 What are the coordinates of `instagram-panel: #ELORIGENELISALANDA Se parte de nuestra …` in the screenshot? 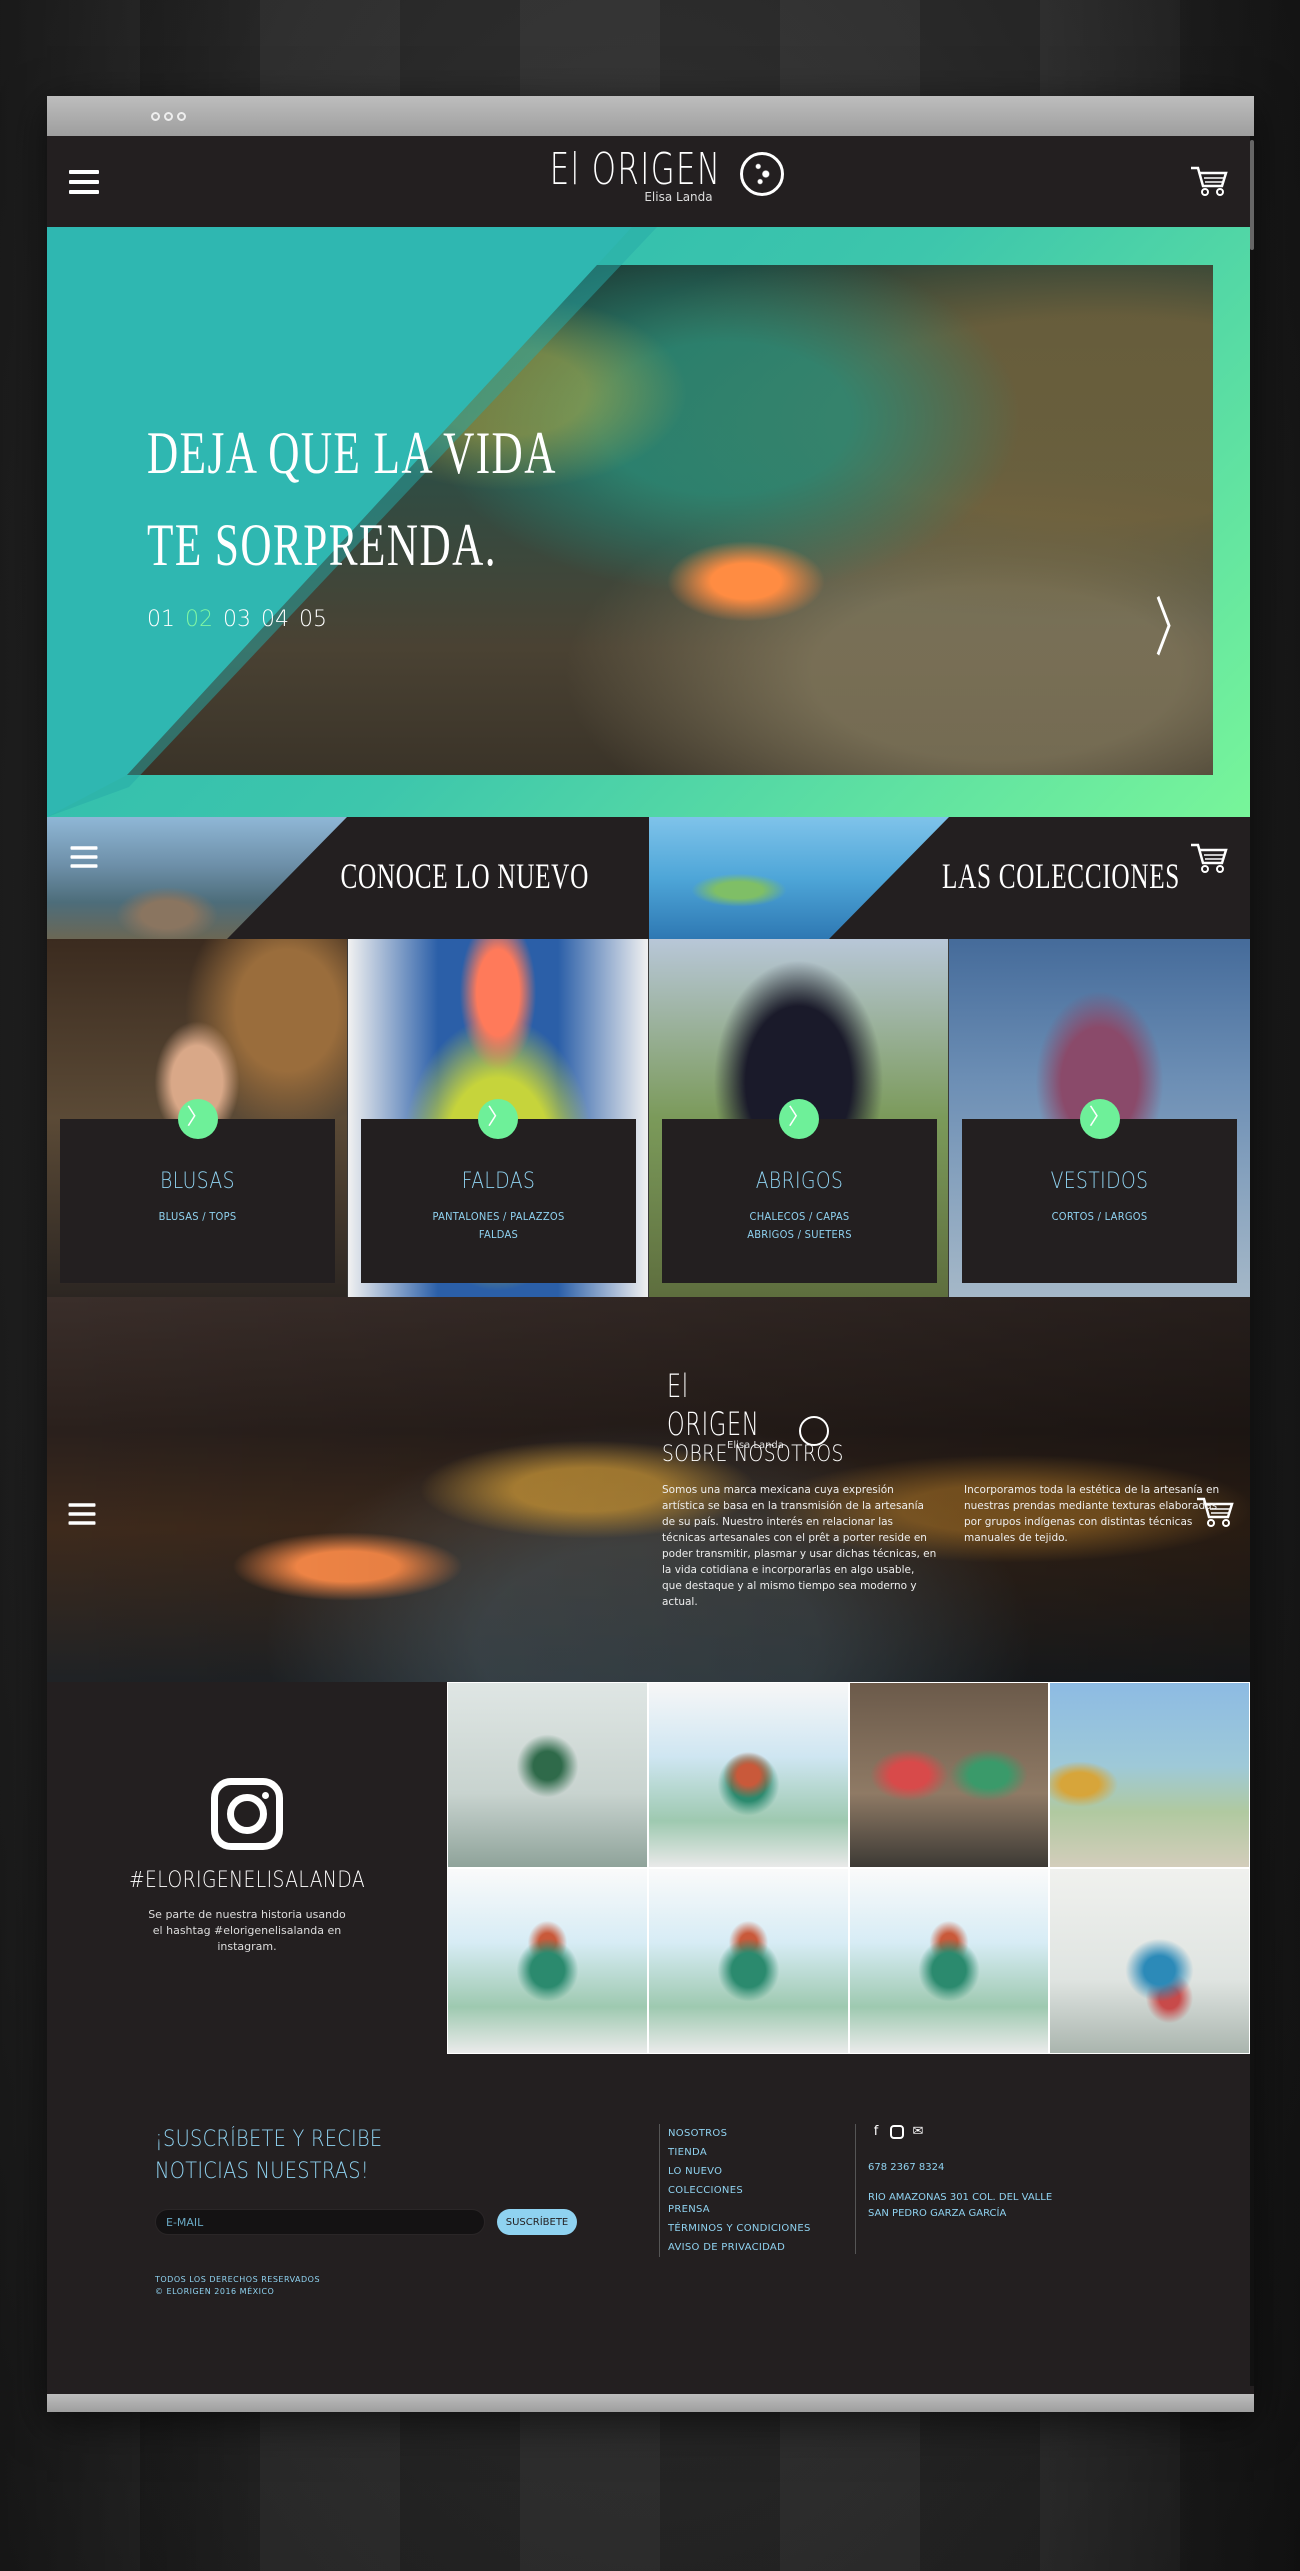 It's located at (247, 1868).